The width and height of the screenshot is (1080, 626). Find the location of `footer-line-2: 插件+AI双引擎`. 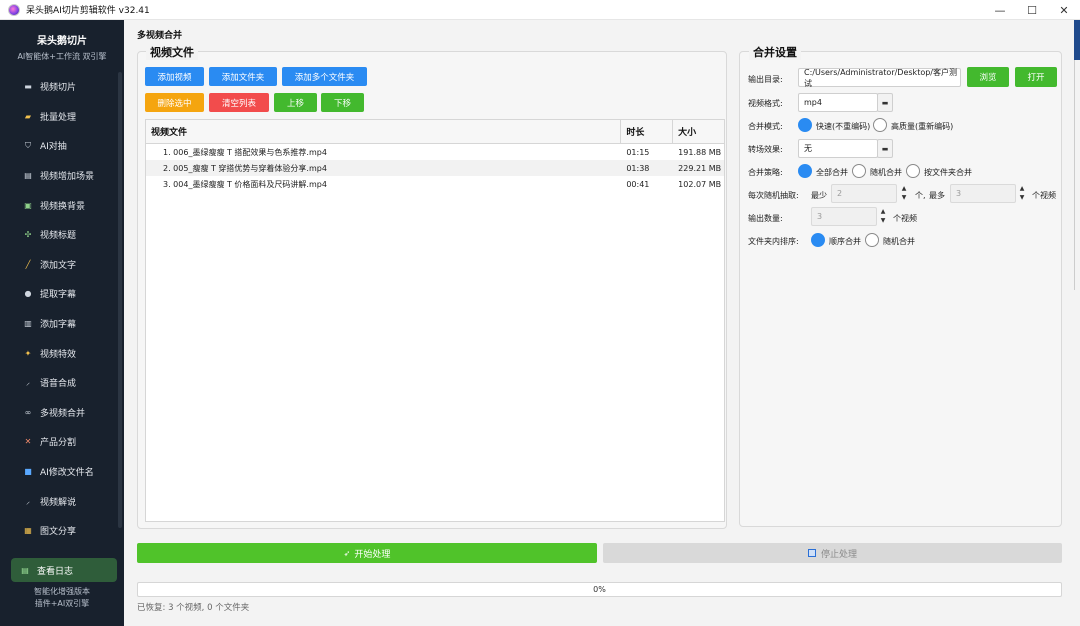

footer-line-2: 插件+AI双引擎 is located at coordinates (62, 603).